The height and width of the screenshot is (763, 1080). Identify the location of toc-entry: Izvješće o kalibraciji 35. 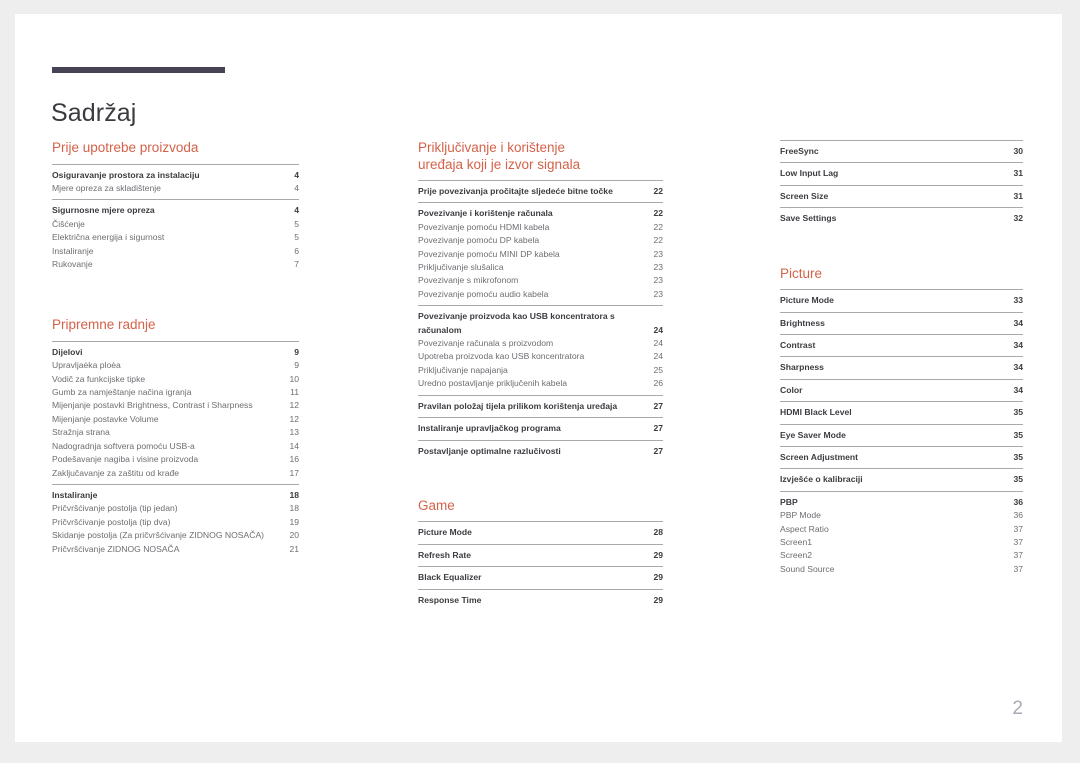
(901, 479).